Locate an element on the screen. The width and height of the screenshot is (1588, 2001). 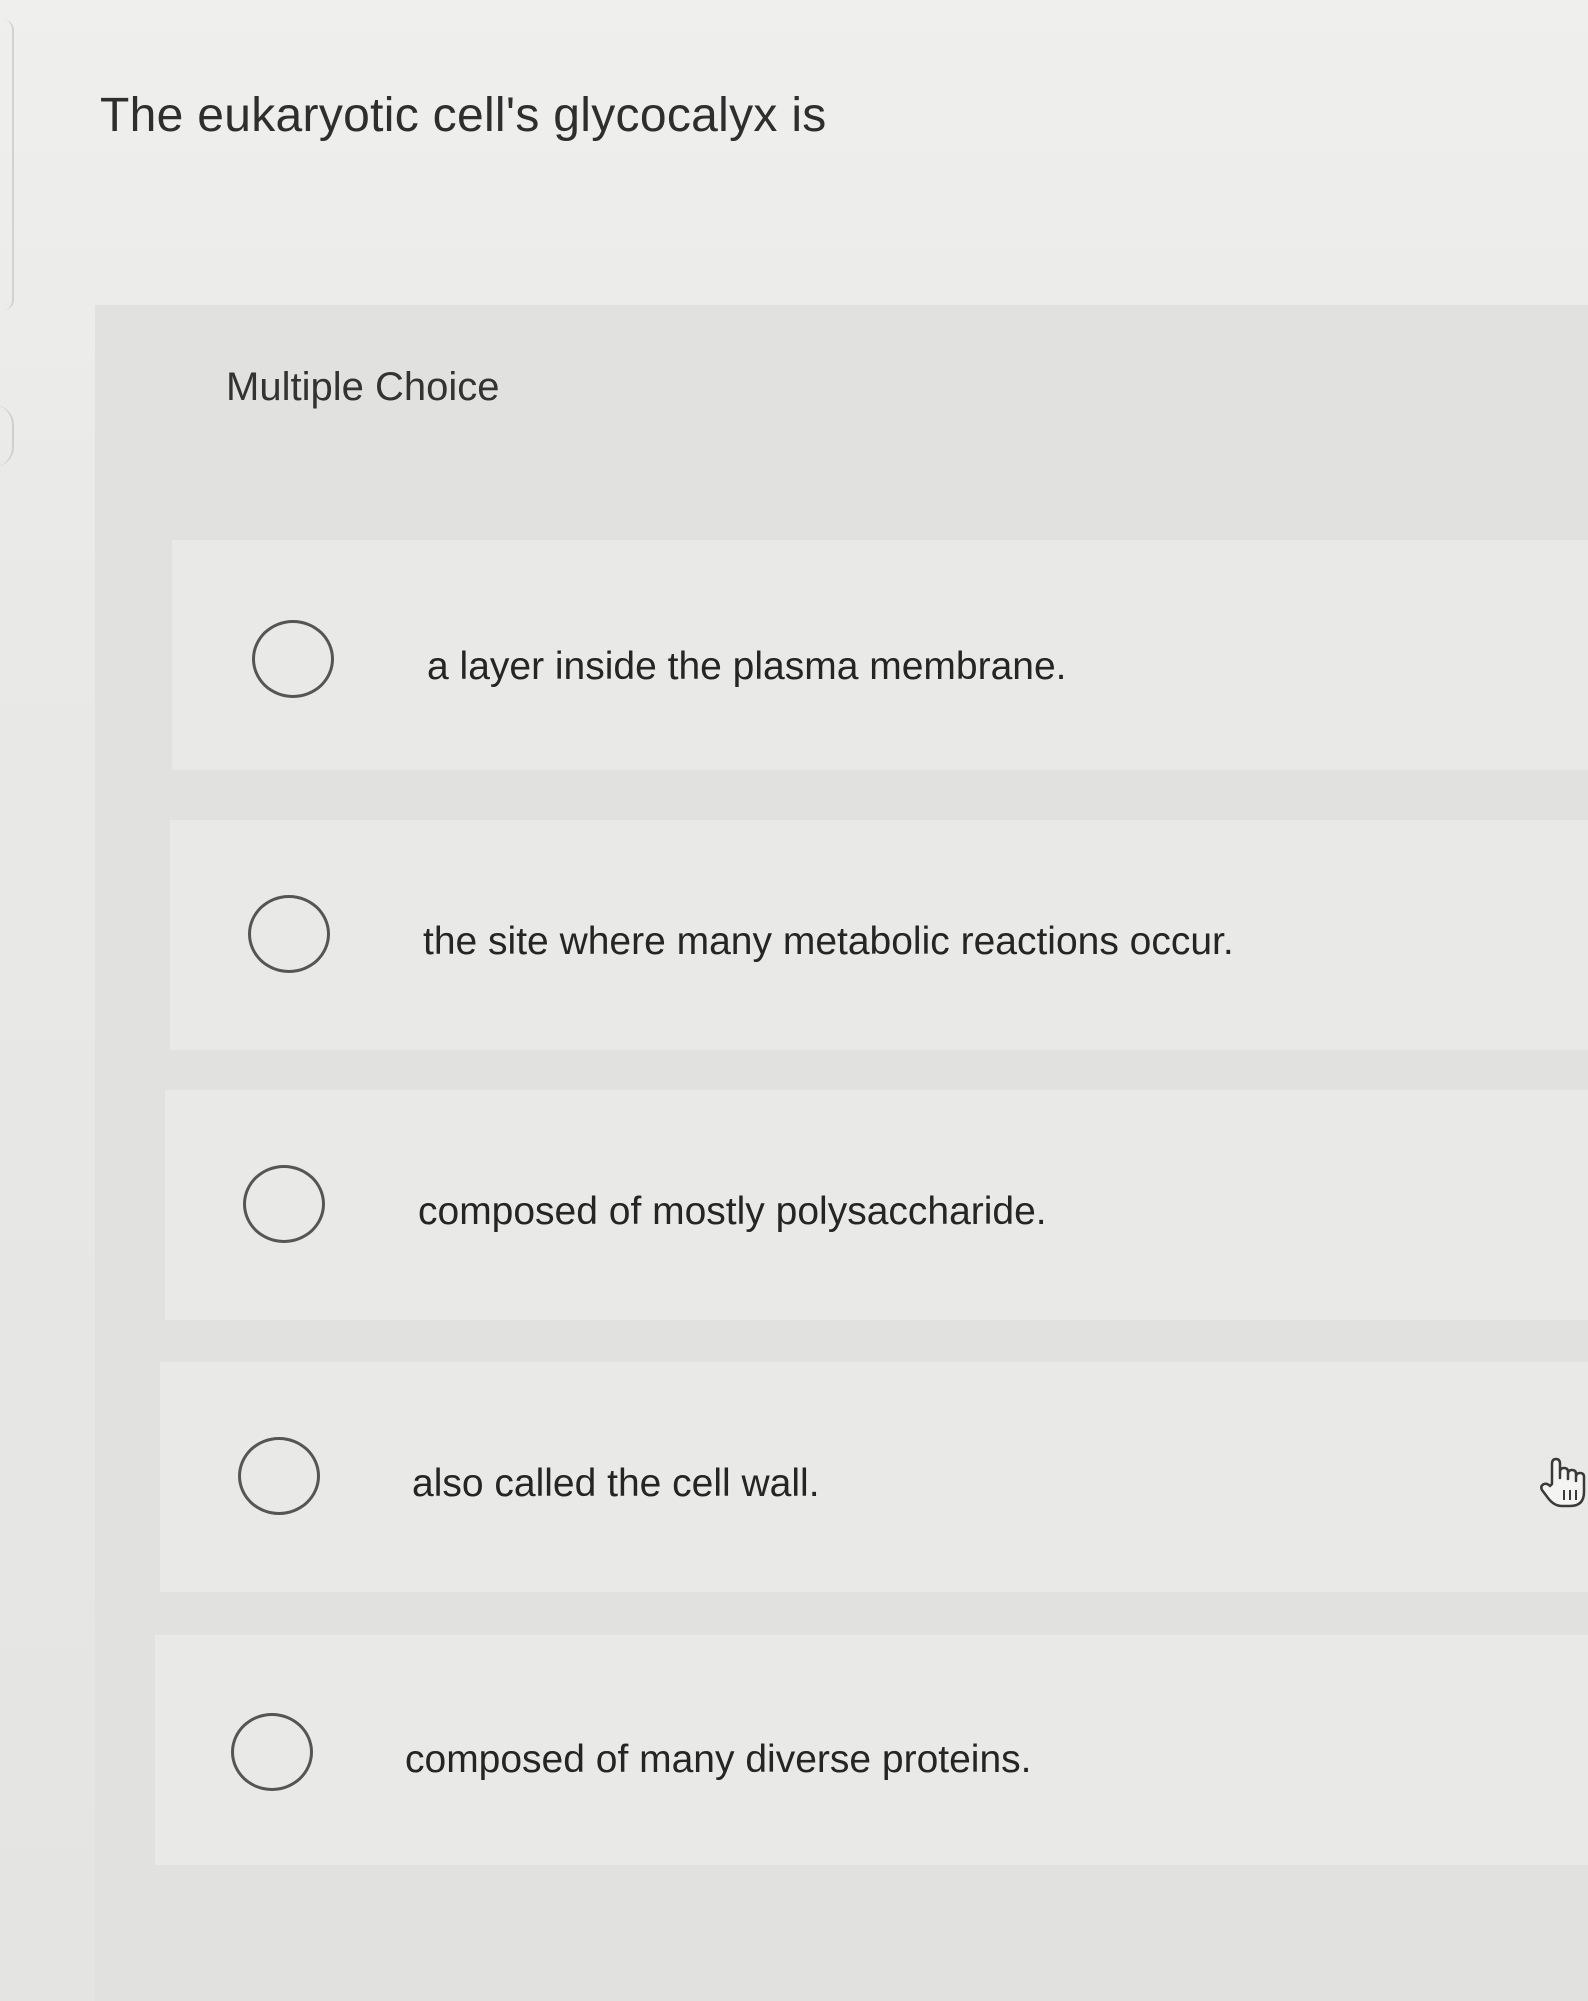
choice-label: composed of mostly polysaccharide. is located at coordinates (732, 1211).